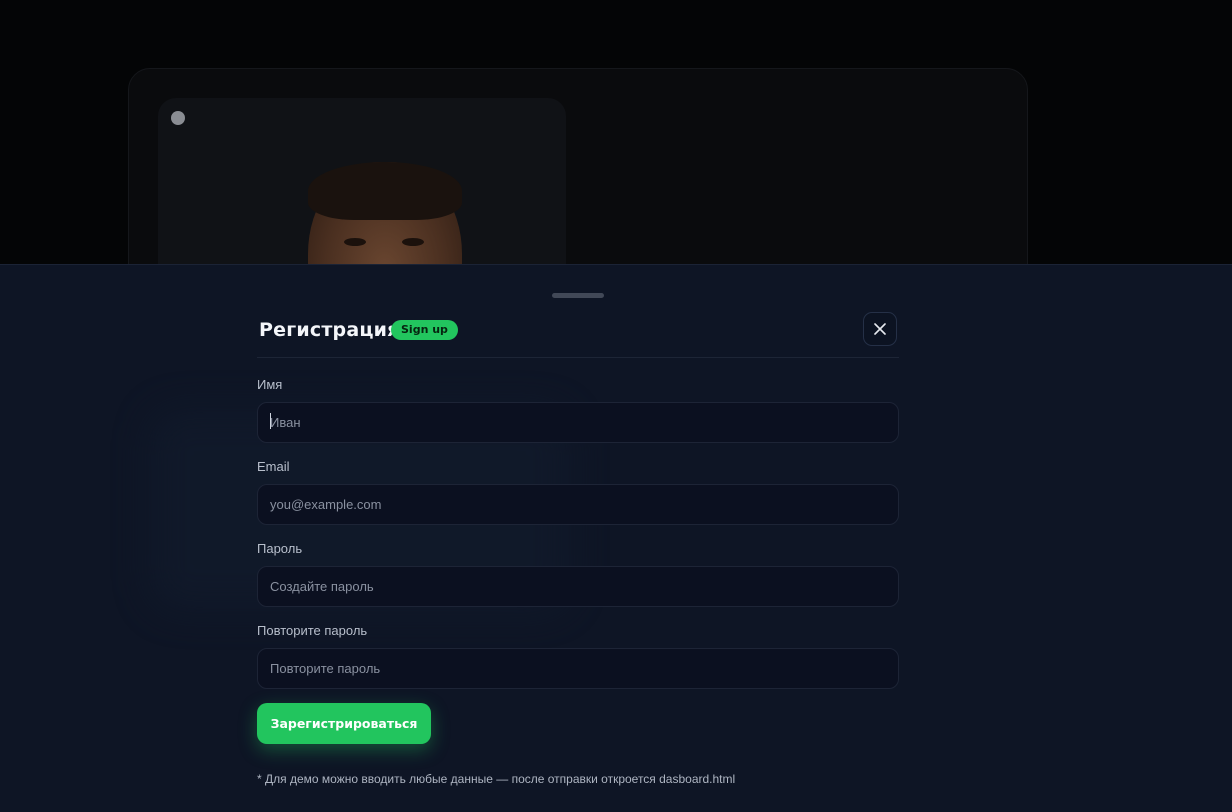 This screenshot has width=1232, height=812. I want to click on status-dot, so click(178, 118).